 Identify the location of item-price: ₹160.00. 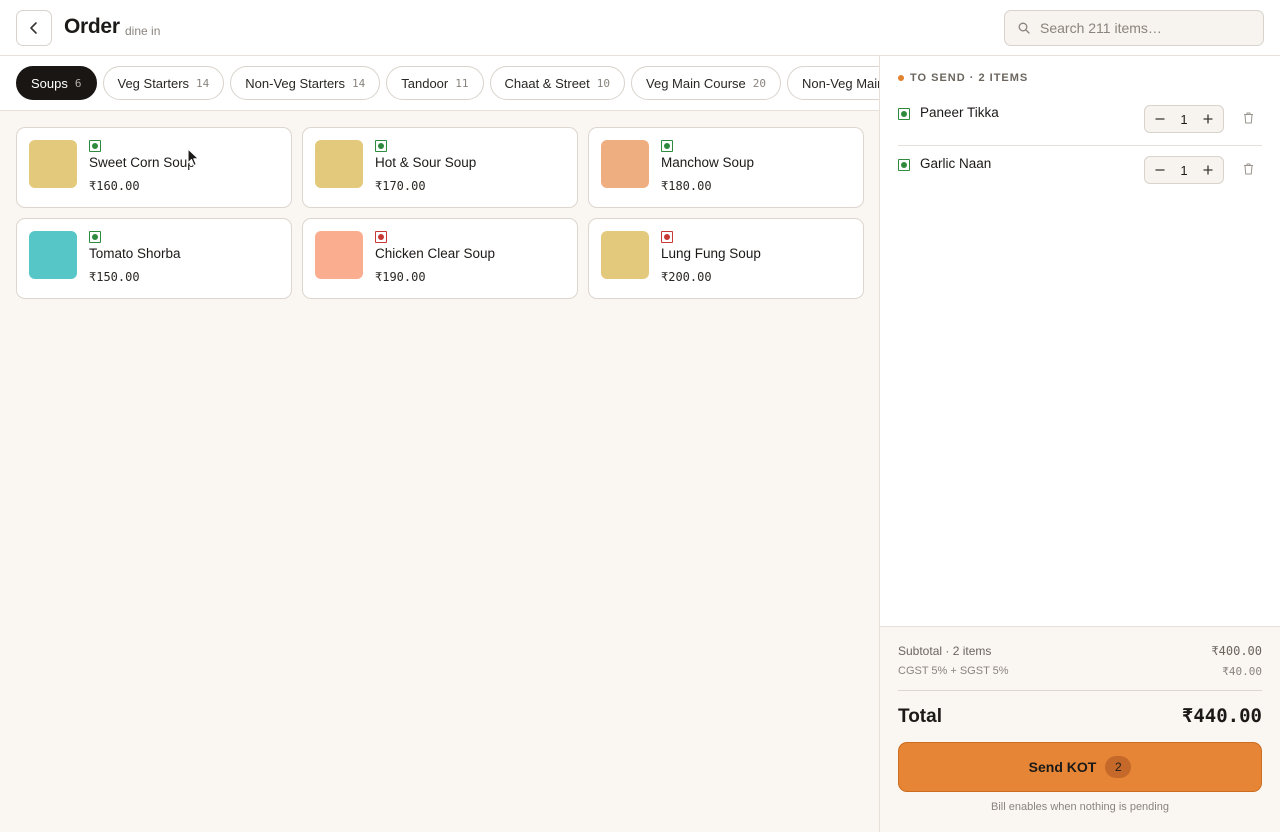
(114, 186).